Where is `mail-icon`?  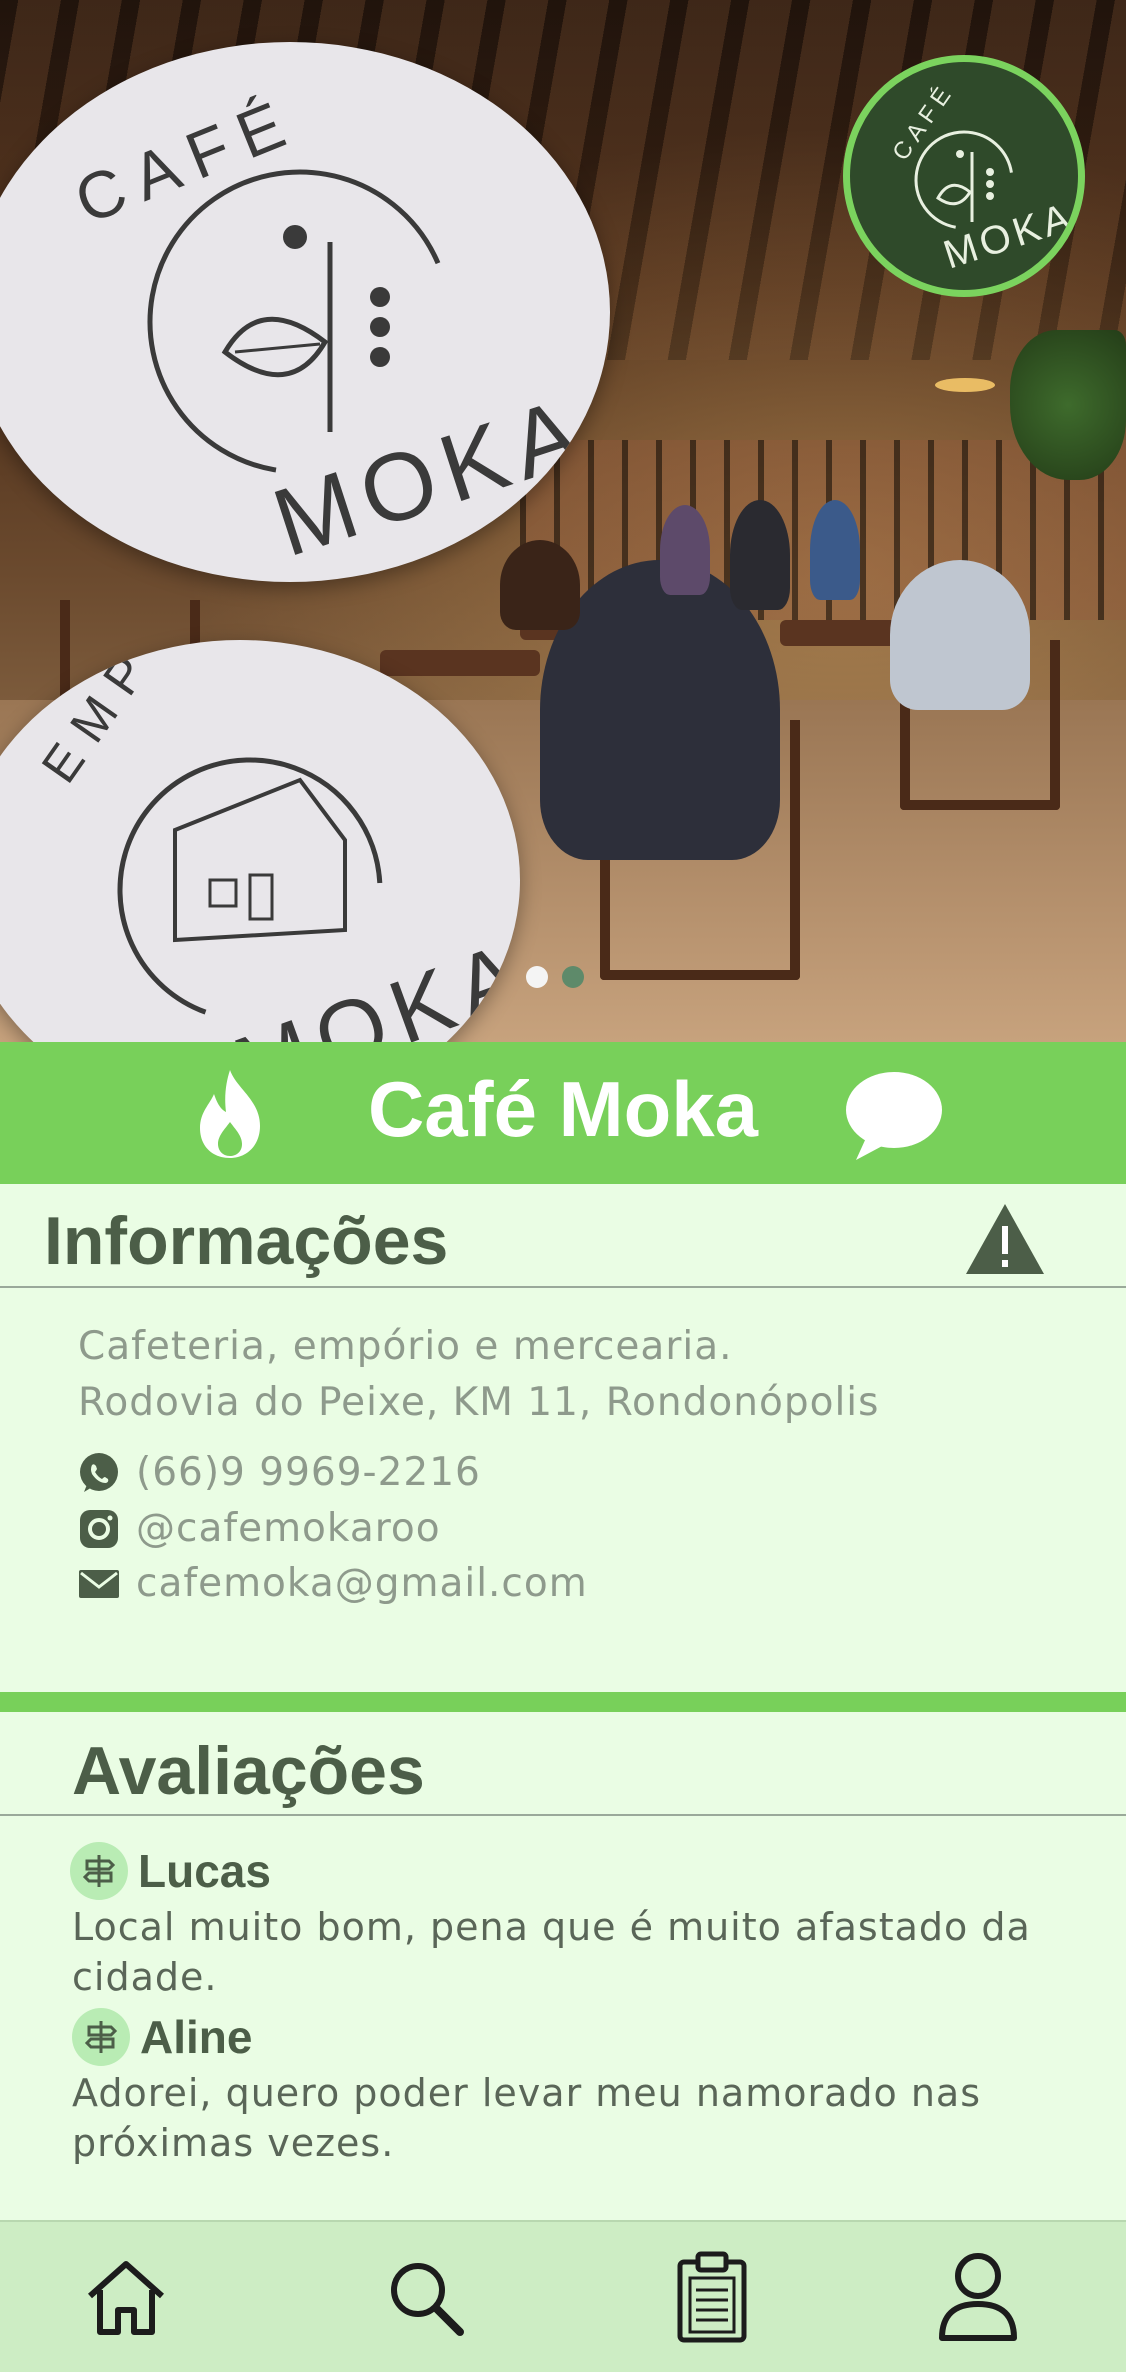 mail-icon is located at coordinates (99, 1584).